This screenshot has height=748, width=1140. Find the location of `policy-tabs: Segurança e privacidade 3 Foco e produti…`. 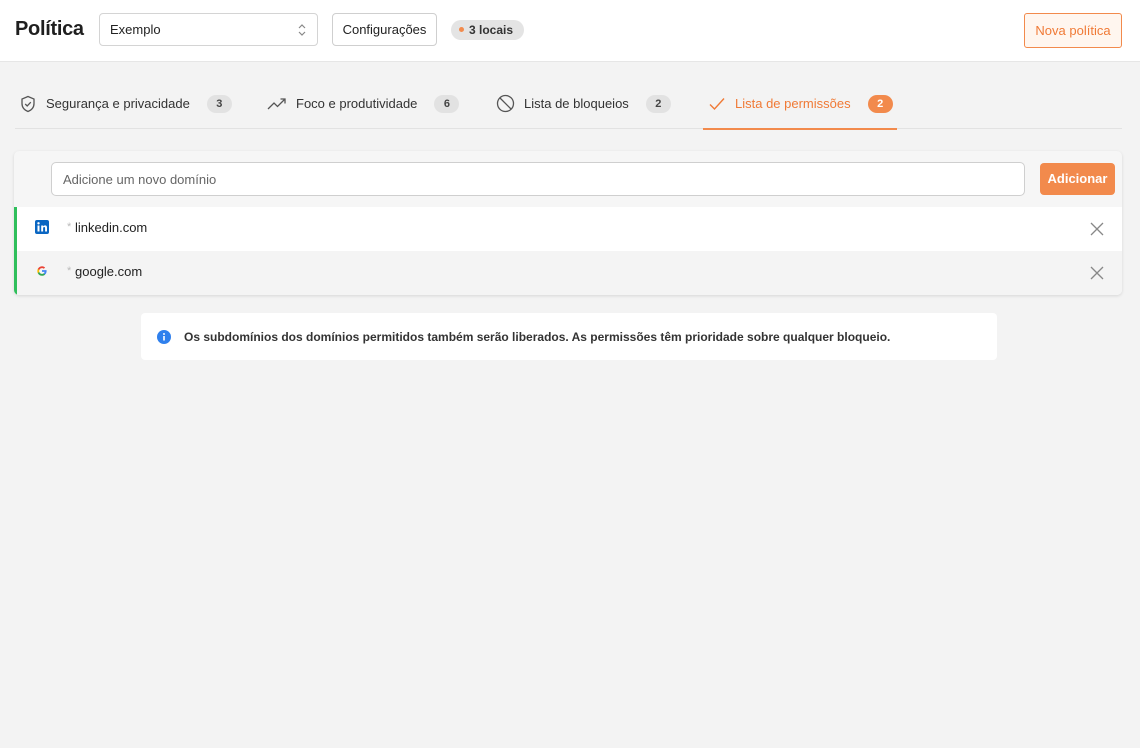

policy-tabs: Segurança e privacidade 3 Foco e produti… is located at coordinates (568, 104).